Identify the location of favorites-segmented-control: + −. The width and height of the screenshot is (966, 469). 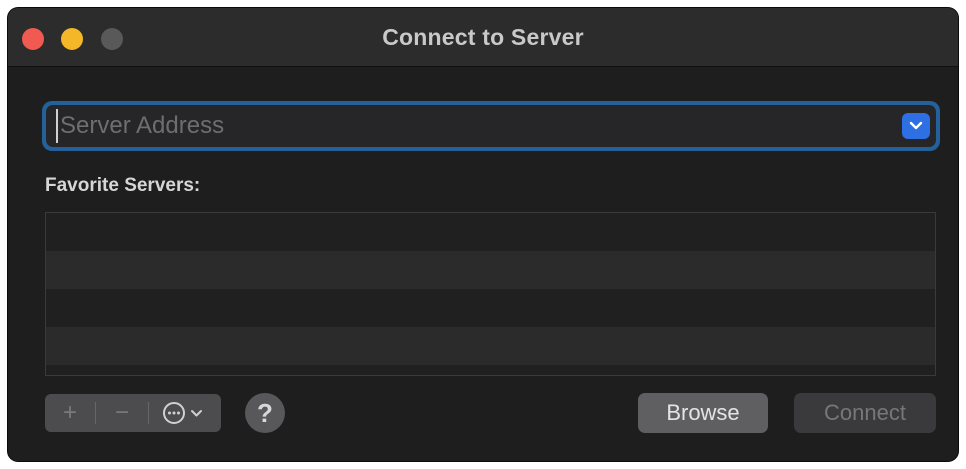
(133, 413).